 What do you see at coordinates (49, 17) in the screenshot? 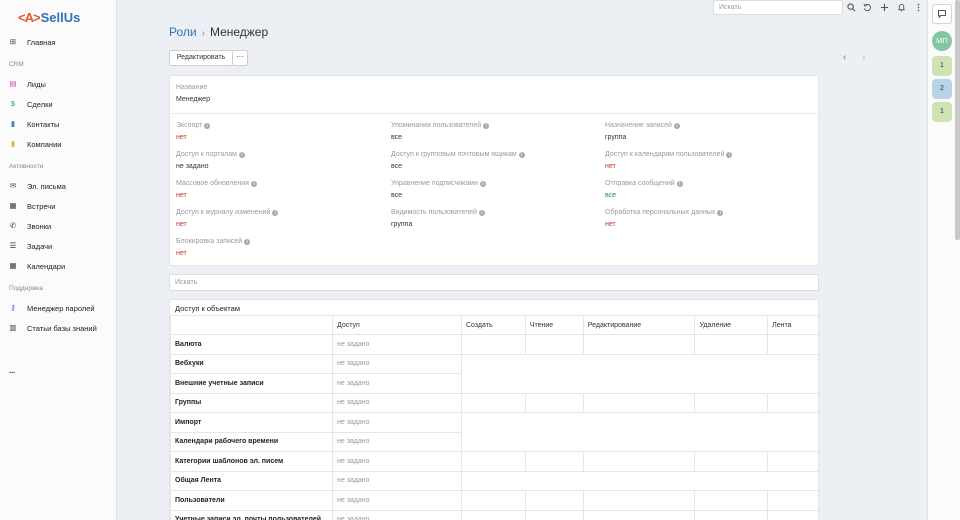
I see `logo: <A> SellUs` at bounding box center [49, 17].